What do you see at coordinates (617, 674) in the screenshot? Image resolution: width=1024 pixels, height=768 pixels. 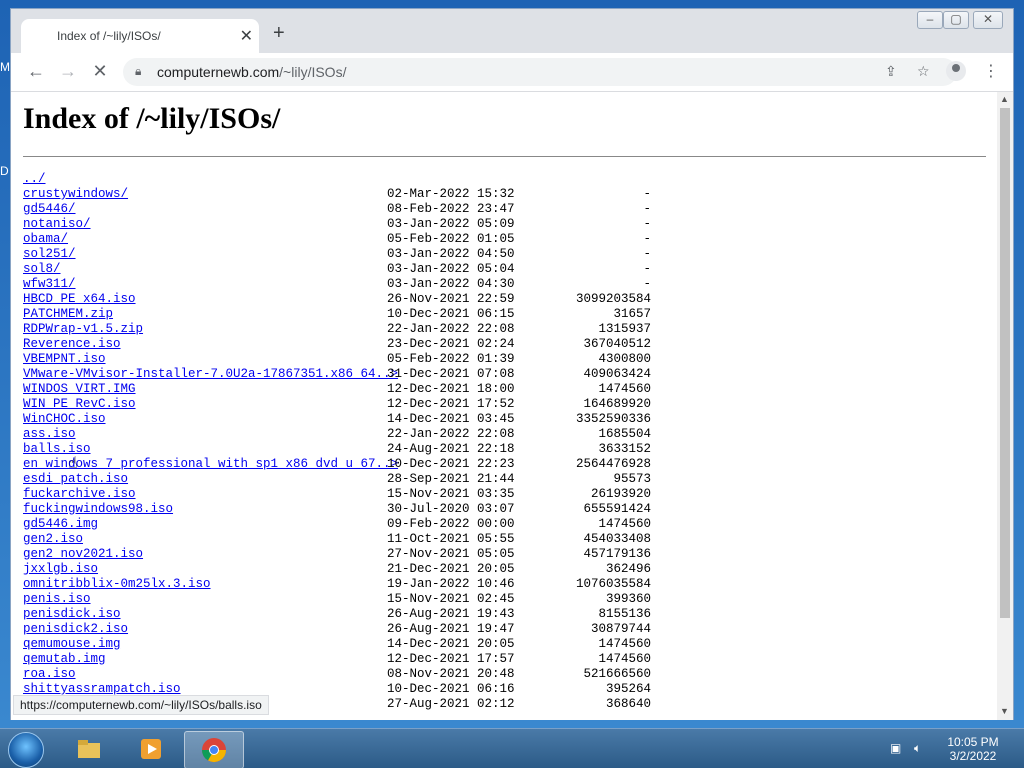 I see `file-size: 521666560` at bounding box center [617, 674].